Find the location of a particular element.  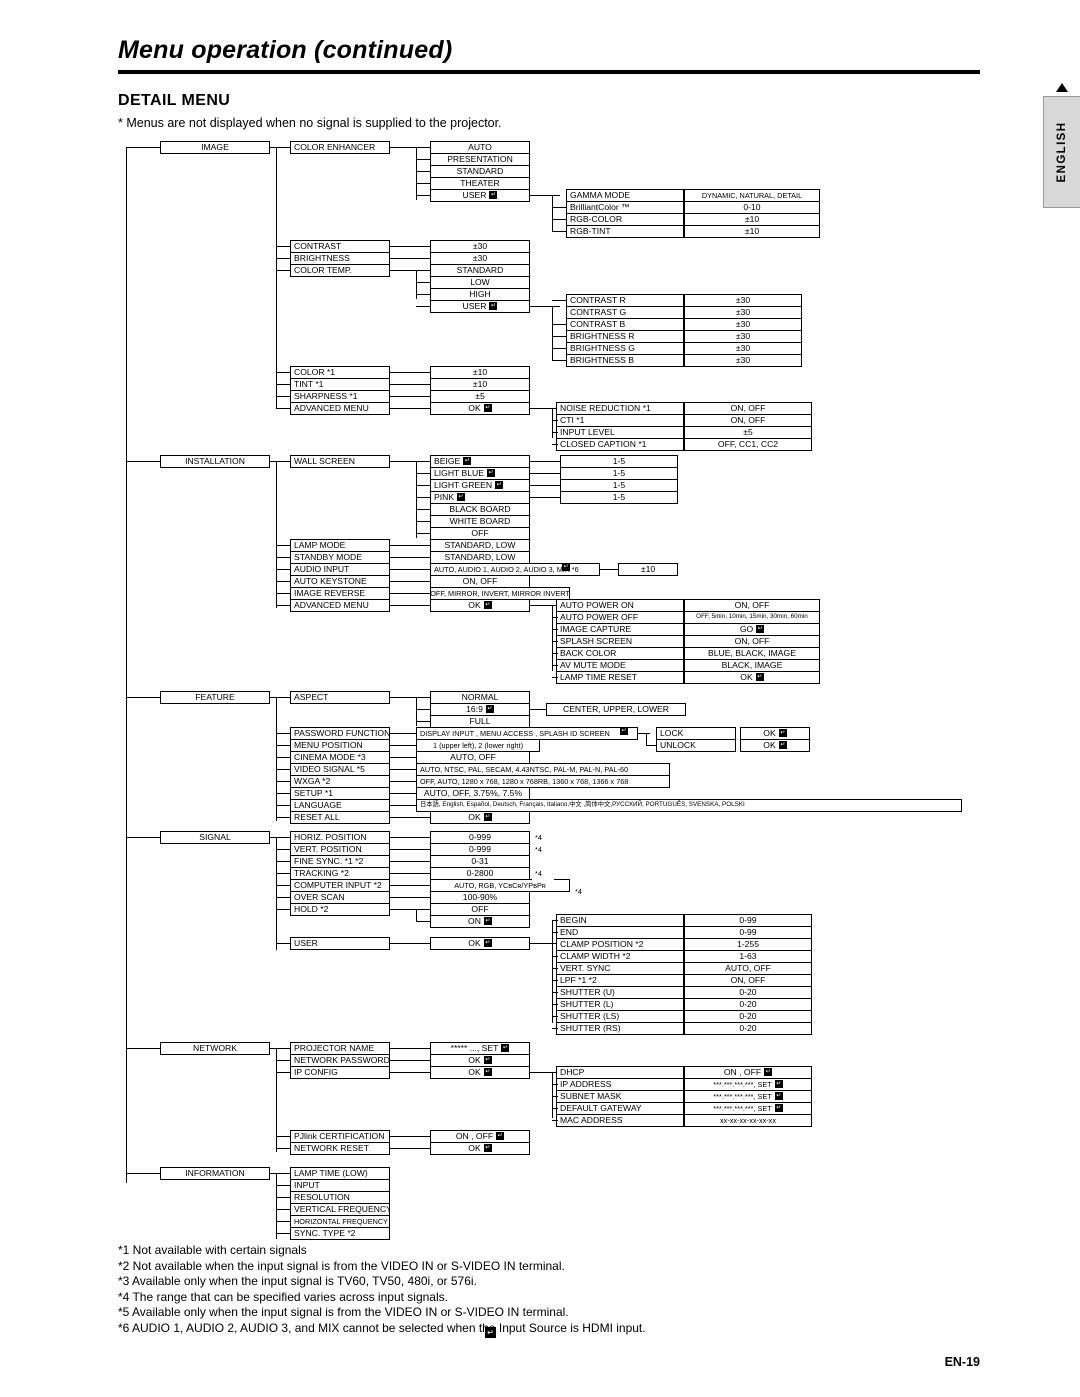

menu-root-image: IMAGE is located at coordinates (215, 147).